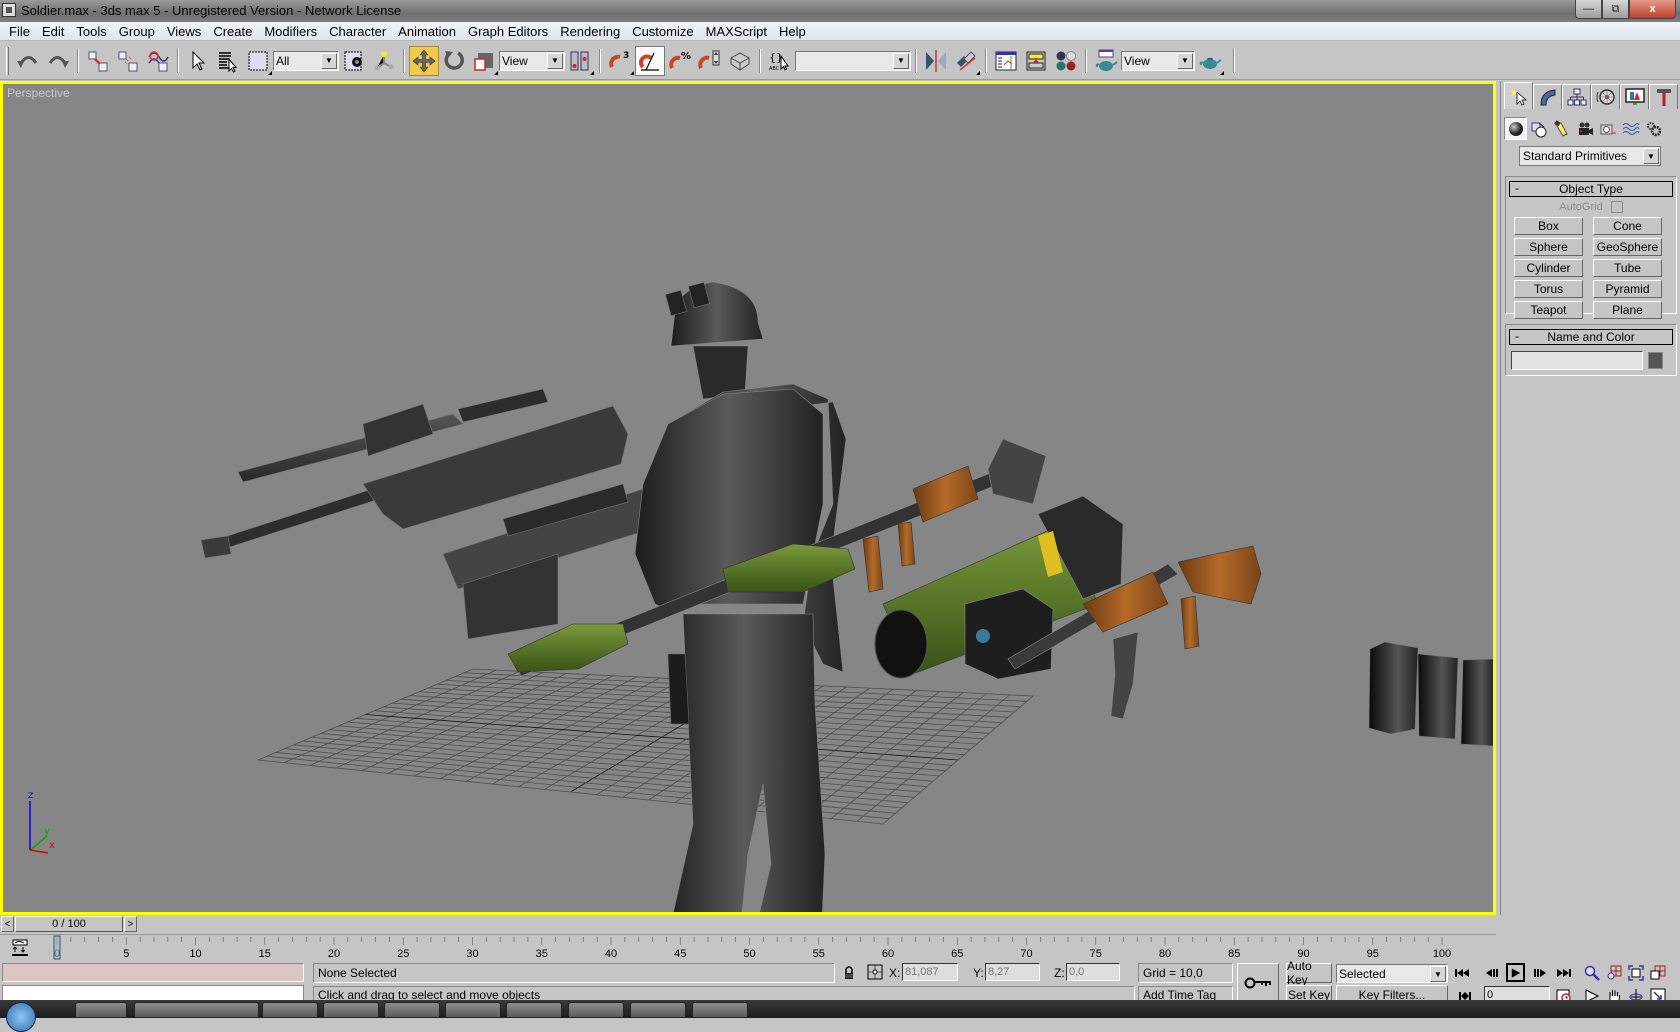  I want to click on menu-graph-editors: Graph Editors, so click(508, 31).